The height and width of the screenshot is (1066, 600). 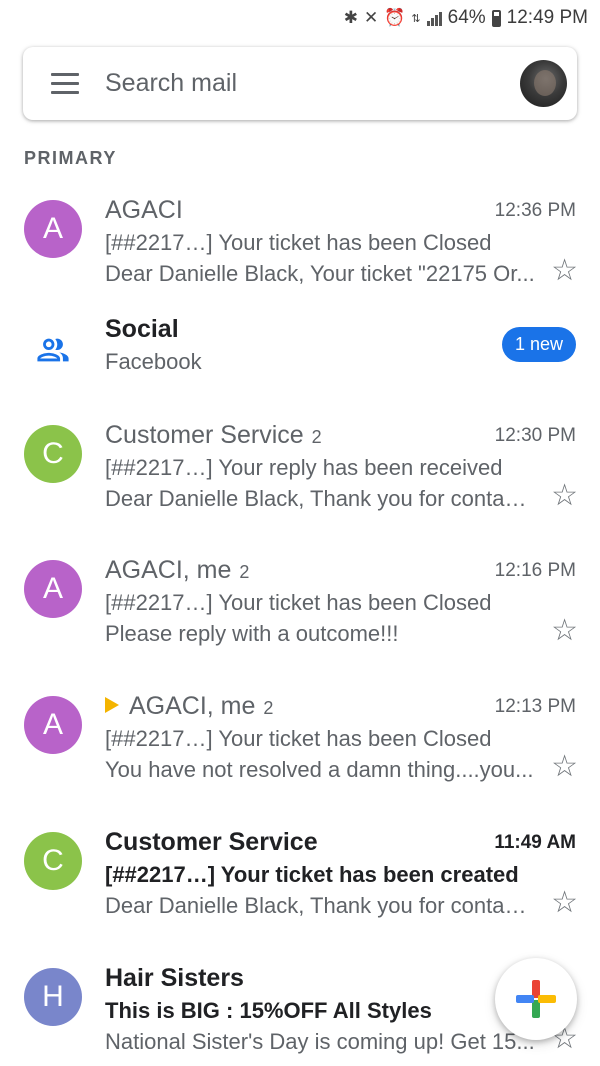 What do you see at coordinates (434, 18) in the screenshot?
I see `signal-icon` at bounding box center [434, 18].